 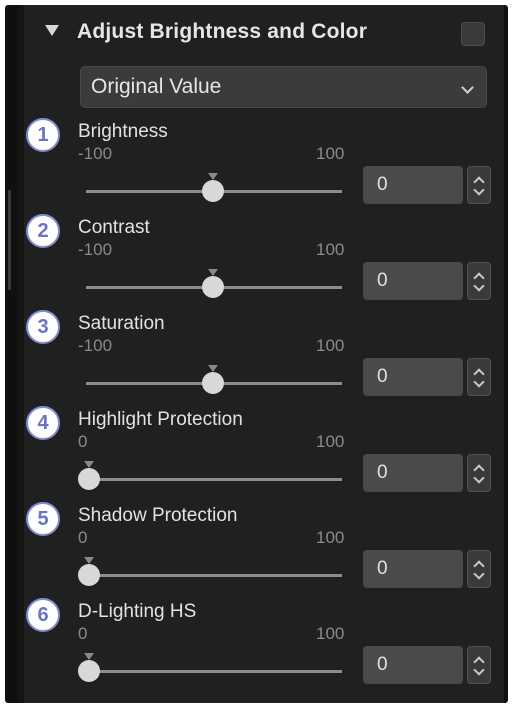 What do you see at coordinates (123, 131) in the screenshot?
I see `slider-label: Brightness` at bounding box center [123, 131].